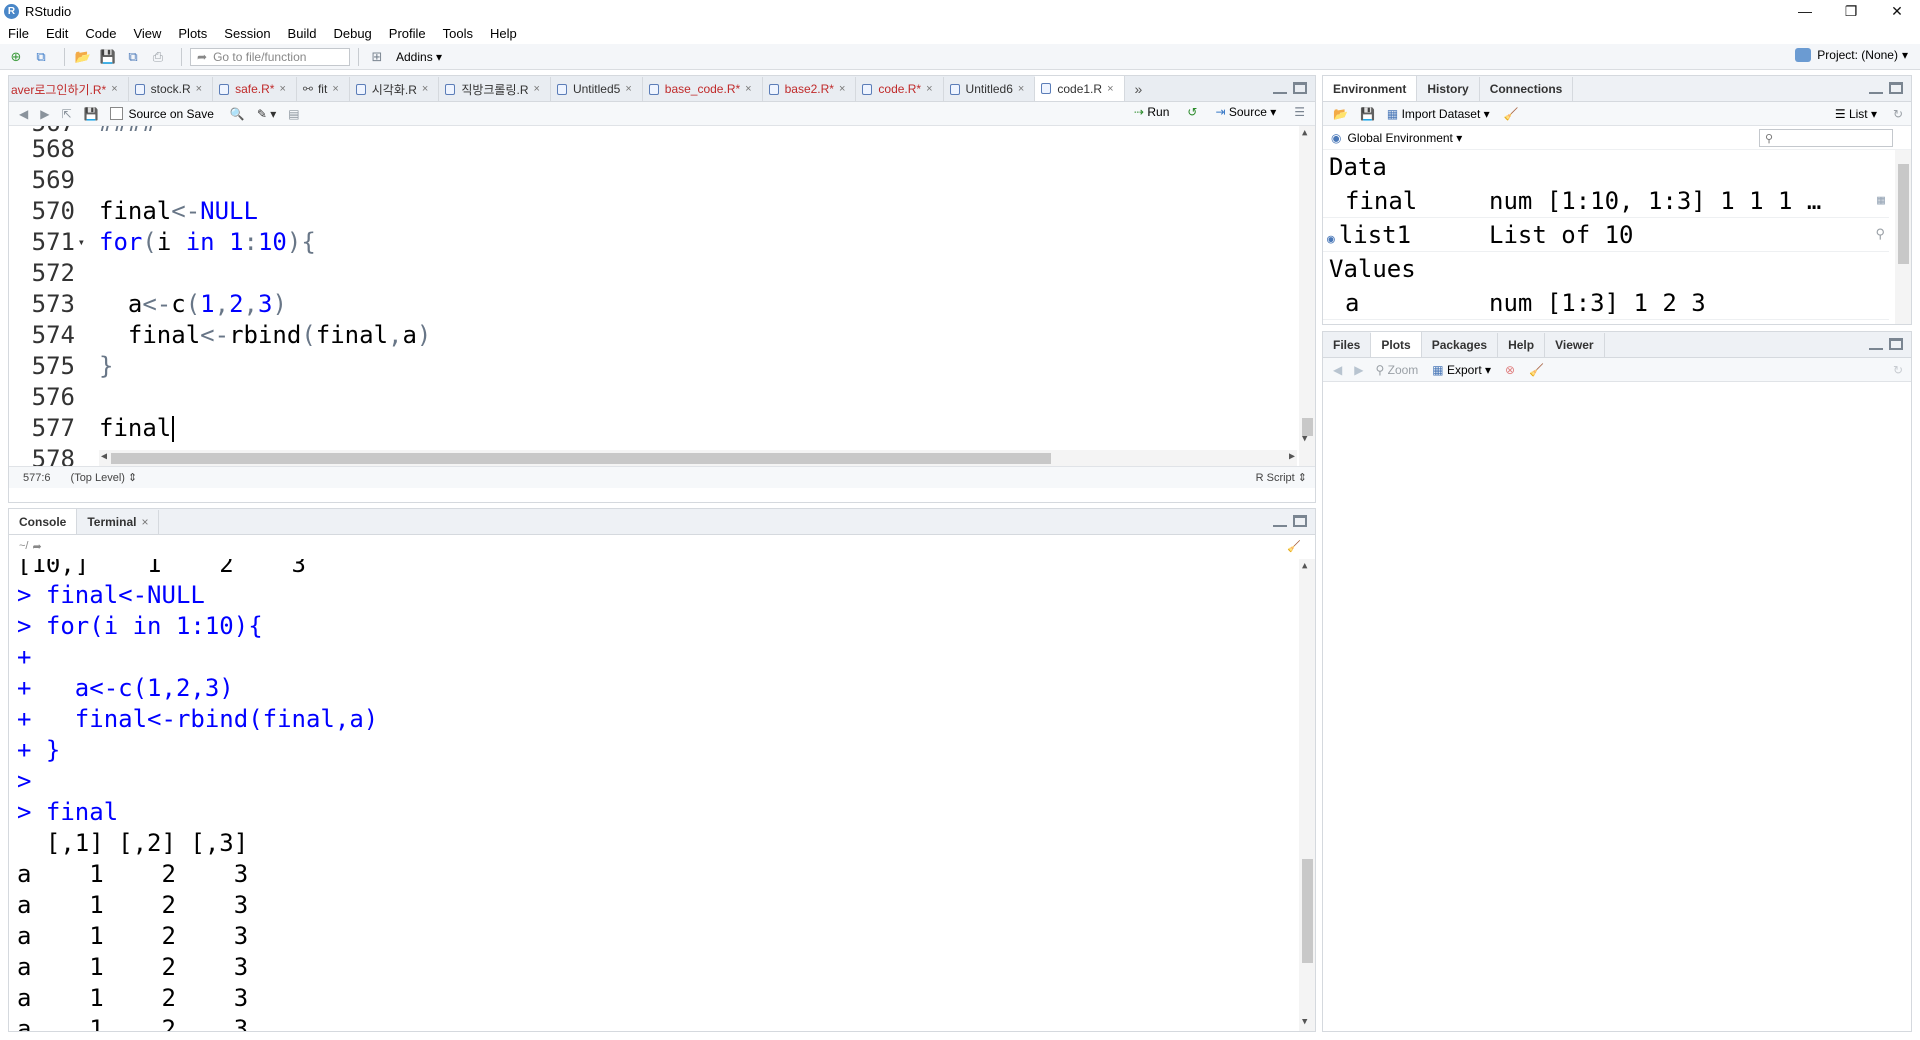 This screenshot has height=1040, width=1920. What do you see at coordinates (703, 89) in the screenshot?
I see `editor-tab: base_code.R* ×` at bounding box center [703, 89].